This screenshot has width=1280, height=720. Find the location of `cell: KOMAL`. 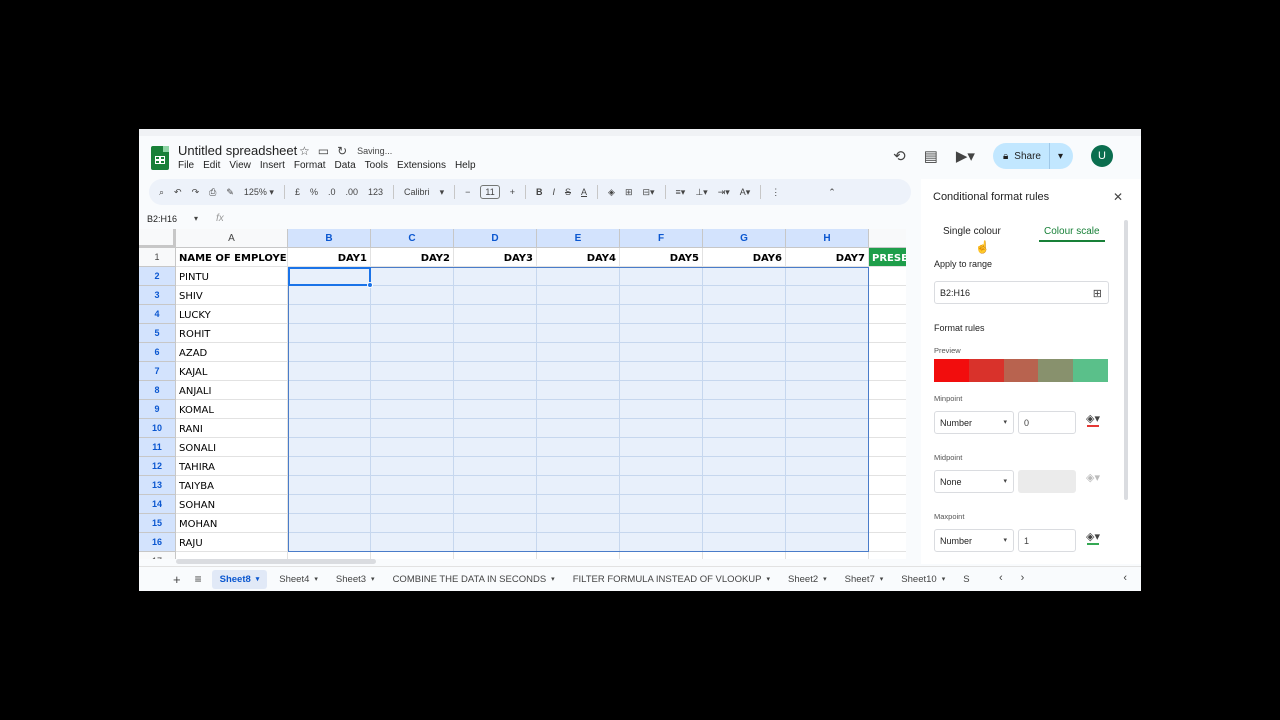

cell: KOMAL is located at coordinates (232, 409).